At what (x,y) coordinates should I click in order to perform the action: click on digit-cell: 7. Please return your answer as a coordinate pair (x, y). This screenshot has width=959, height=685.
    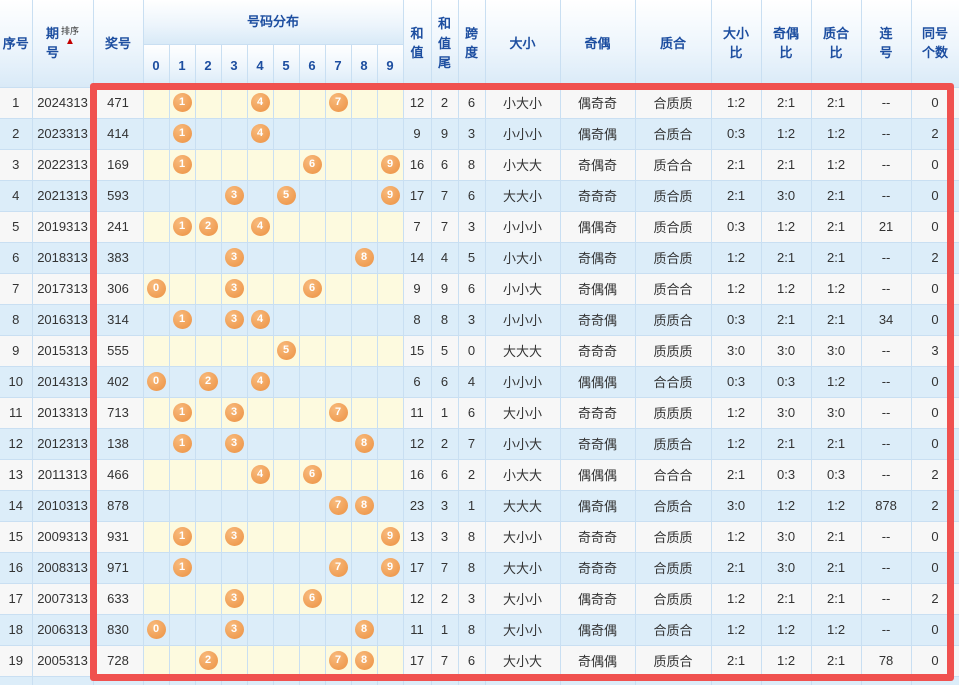
    Looking at the image, I should click on (338, 413).